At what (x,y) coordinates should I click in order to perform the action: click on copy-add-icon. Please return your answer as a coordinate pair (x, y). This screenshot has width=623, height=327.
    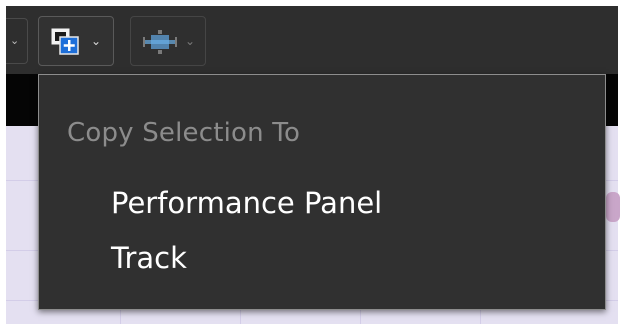
    Looking at the image, I should click on (65, 41).